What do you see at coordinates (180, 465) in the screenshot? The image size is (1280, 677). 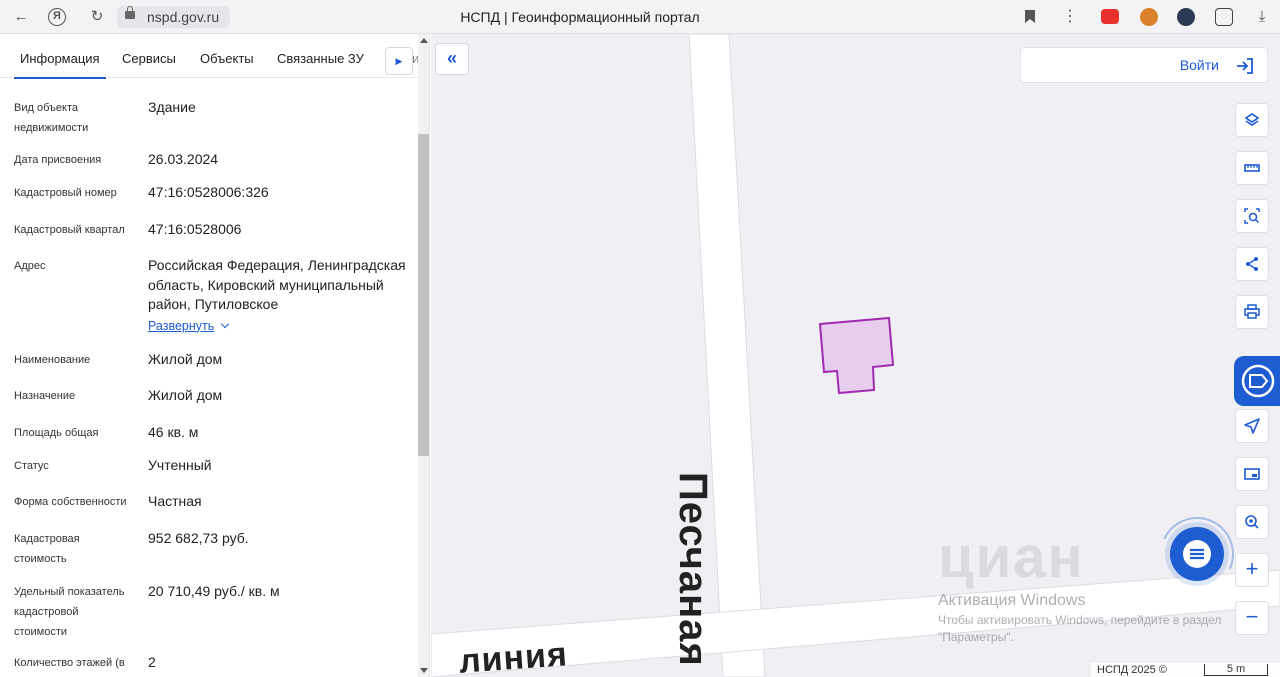 I see `info-value: Учтенный` at bounding box center [180, 465].